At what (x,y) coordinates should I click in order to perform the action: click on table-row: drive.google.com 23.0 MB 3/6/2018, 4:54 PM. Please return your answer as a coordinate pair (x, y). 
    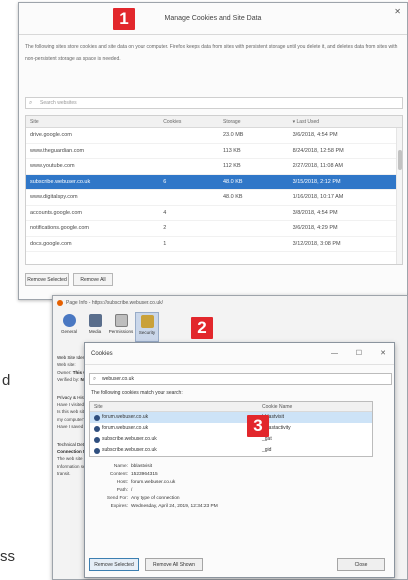
    Looking at the image, I should click on (214, 136).